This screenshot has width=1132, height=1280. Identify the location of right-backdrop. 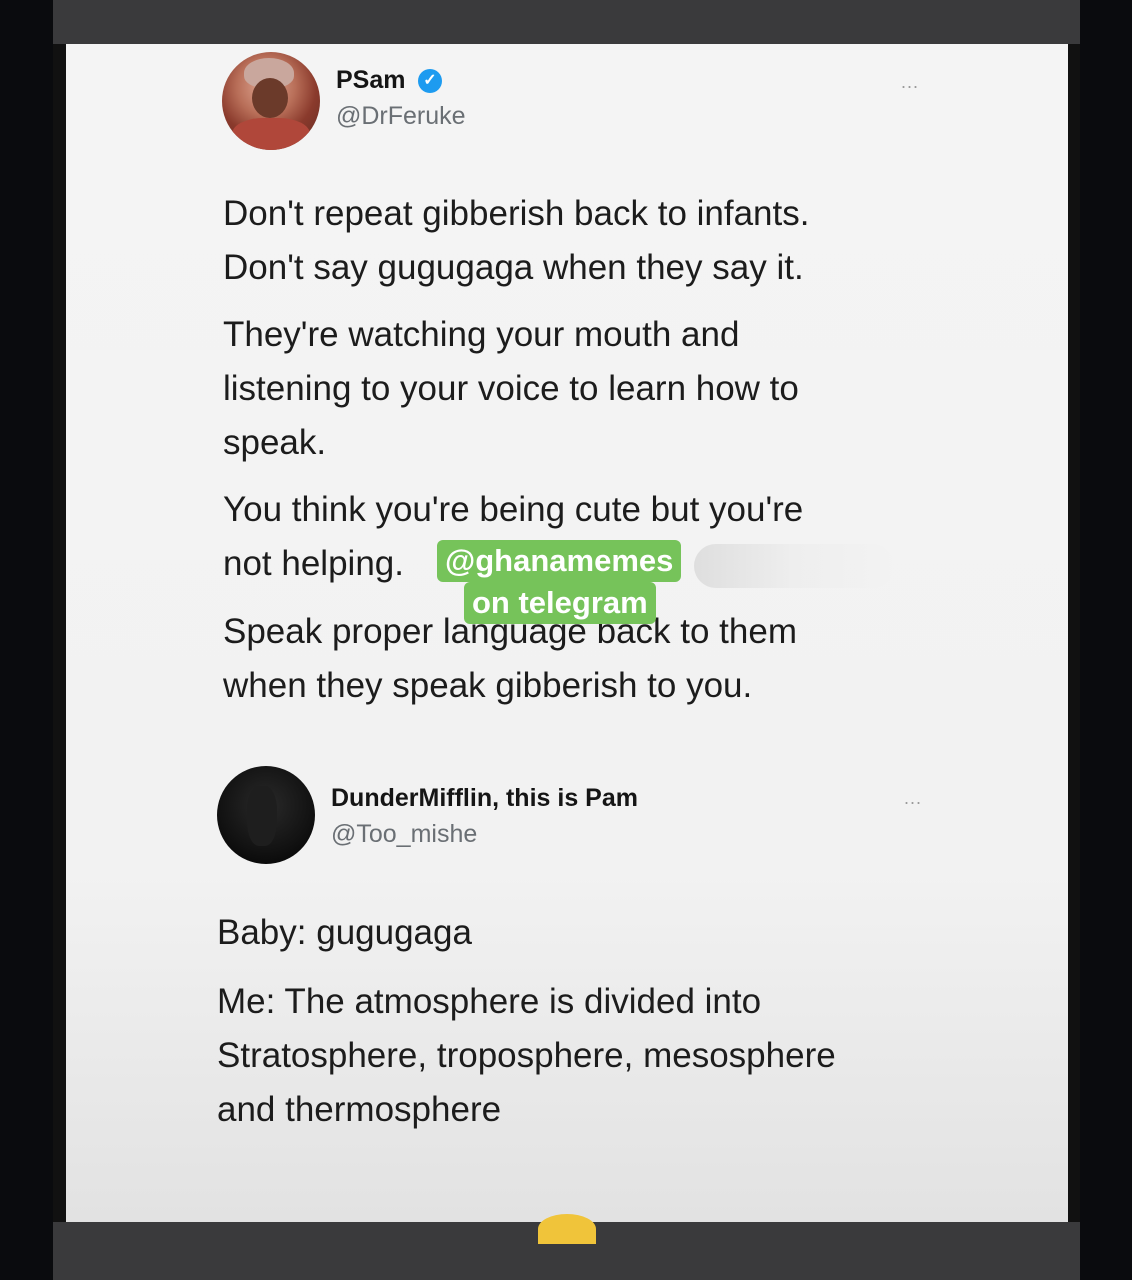
(1106, 640).